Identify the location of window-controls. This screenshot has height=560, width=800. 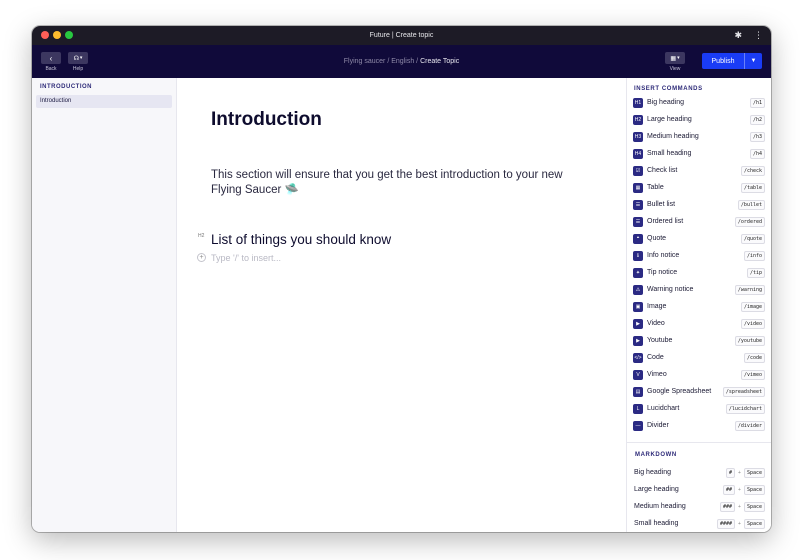
(57, 35).